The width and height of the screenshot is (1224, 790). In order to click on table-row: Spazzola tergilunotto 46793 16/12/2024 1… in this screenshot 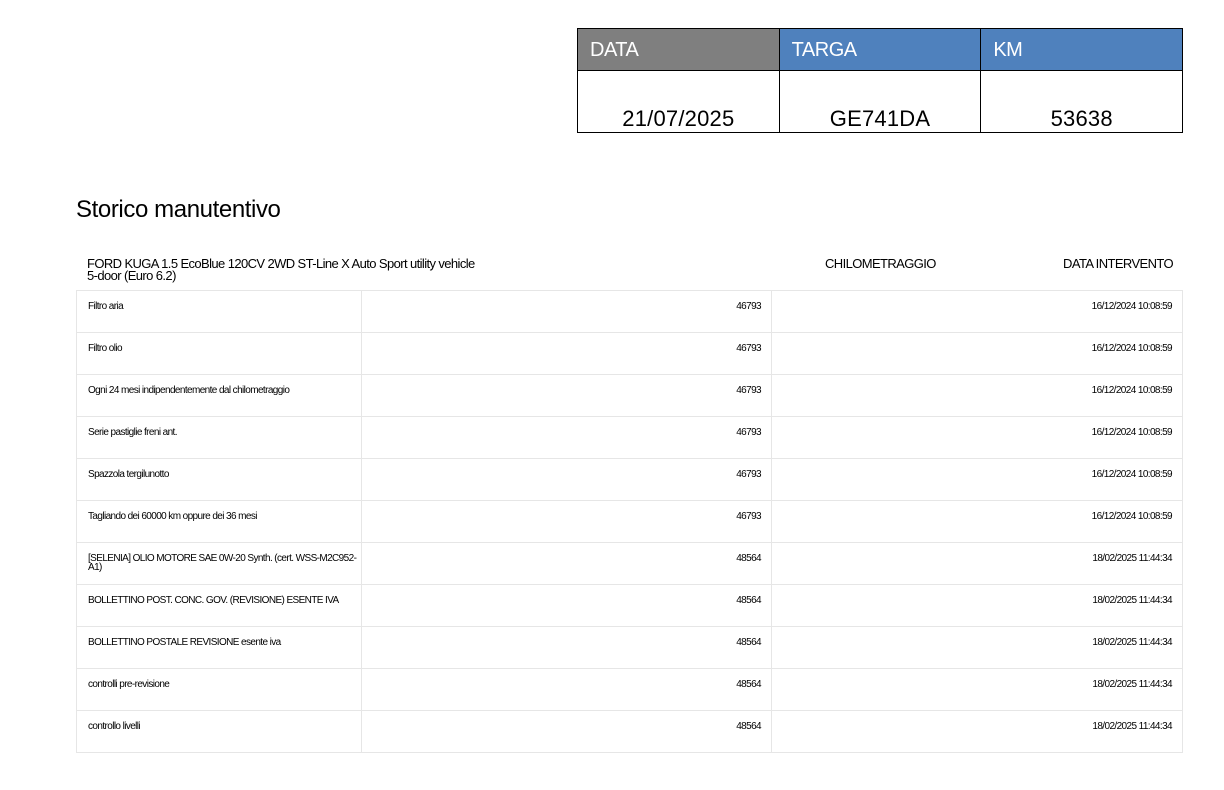, I will do `click(629, 479)`.